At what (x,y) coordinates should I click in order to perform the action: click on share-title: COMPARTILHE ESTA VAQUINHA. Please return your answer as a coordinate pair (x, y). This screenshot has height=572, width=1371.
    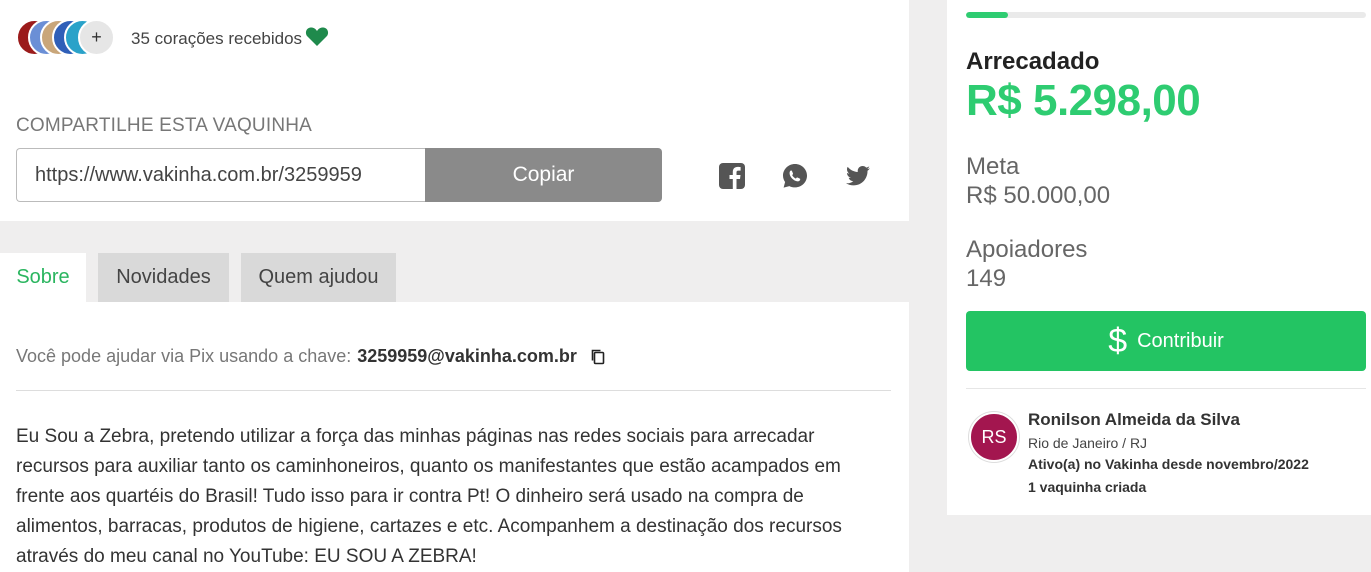
    Looking at the image, I should click on (164, 125).